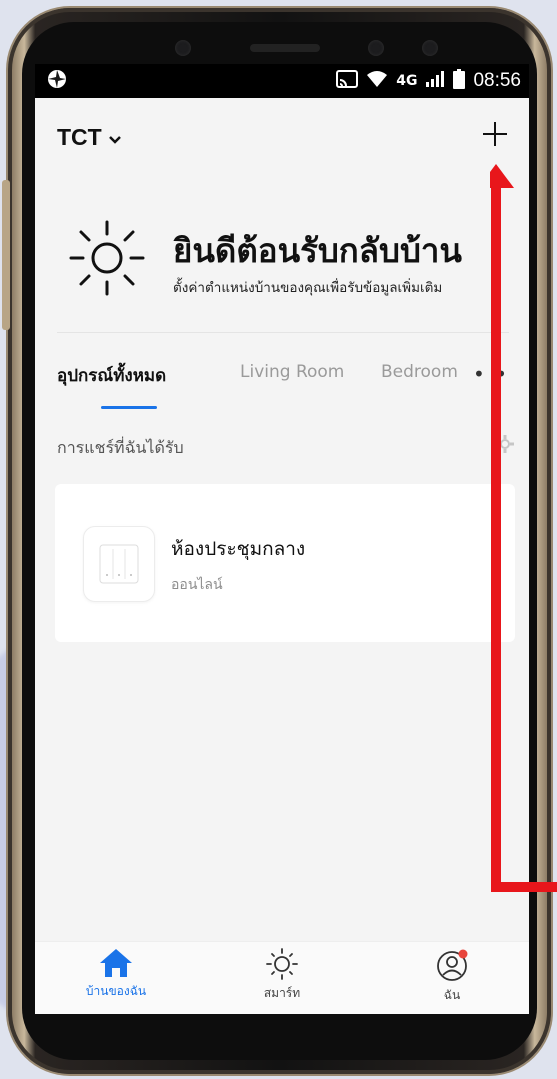  What do you see at coordinates (419, 372) in the screenshot?
I see `tab-bedroom: Bedroom` at bounding box center [419, 372].